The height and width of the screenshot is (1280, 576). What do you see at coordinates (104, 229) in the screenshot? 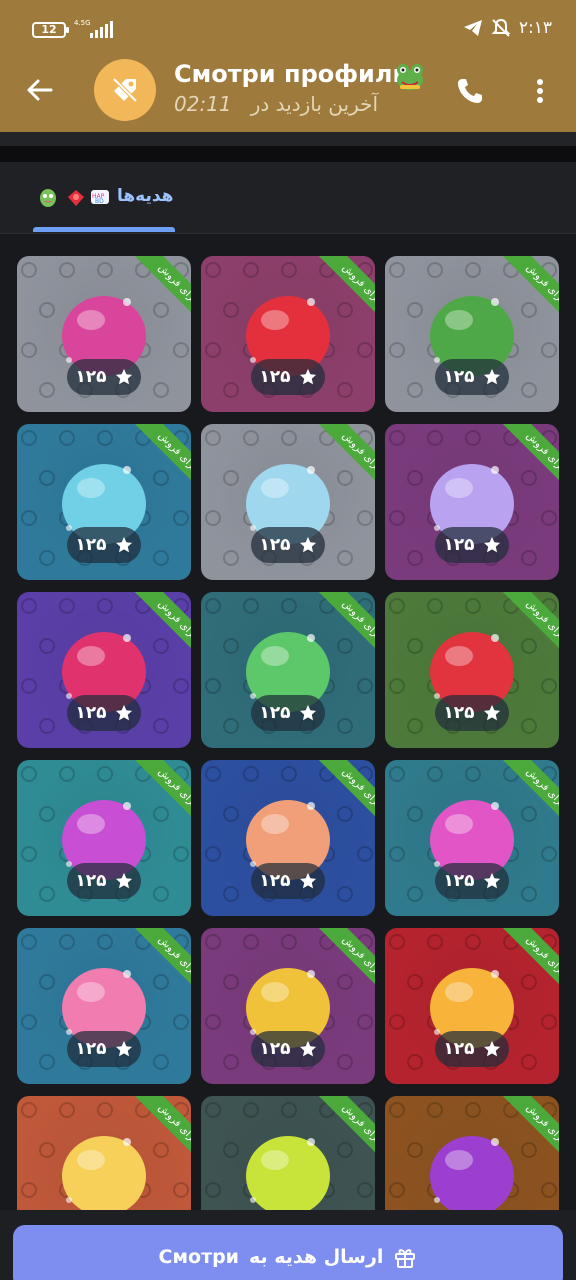
I see `tab-indicator` at bounding box center [104, 229].